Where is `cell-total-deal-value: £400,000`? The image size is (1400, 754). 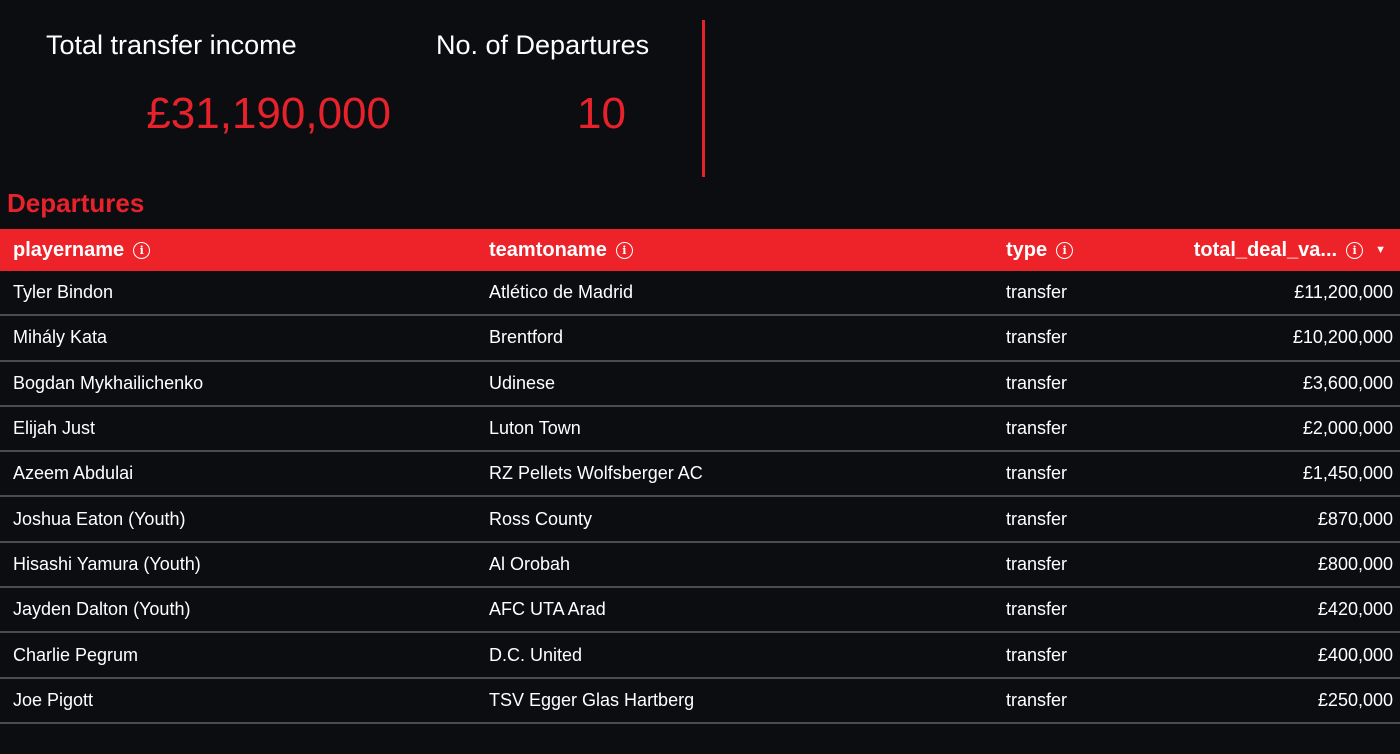
cell-total-deal-value: £400,000 is located at coordinates (1355, 654).